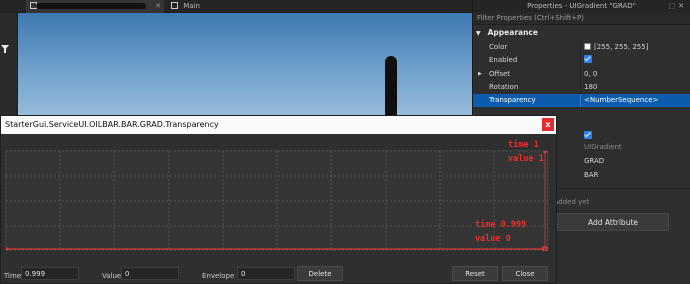 The height and width of the screenshot is (284, 690). Describe the element at coordinates (523, 145) in the screenshot. I see `annotation-top-time: time 1` at that location.